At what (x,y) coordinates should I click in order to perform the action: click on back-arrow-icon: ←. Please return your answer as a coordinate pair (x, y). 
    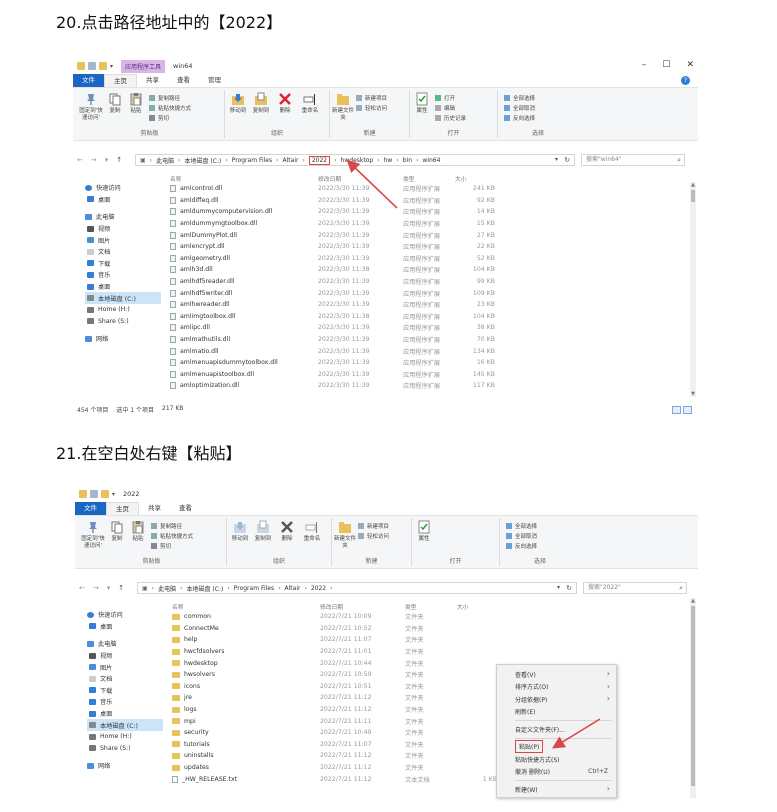
    Looking at the image, I should click on (80, 160).